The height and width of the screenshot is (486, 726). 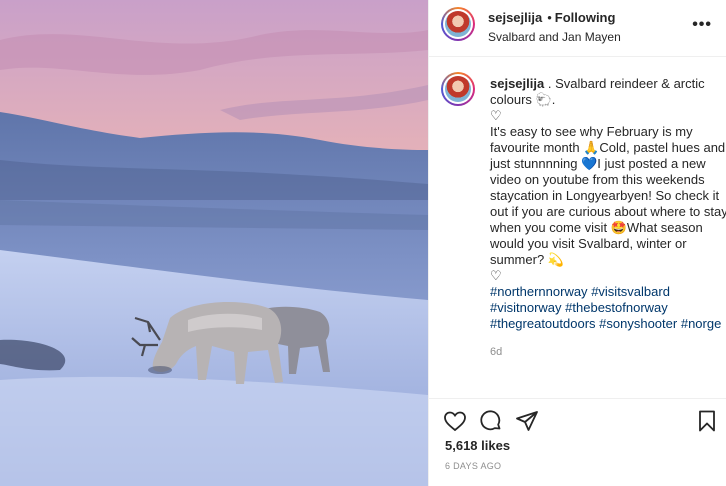 What do you see at coordinates (491, 421) in the screenshot?
I see `comment-icon` at bounding box center [491, 421].